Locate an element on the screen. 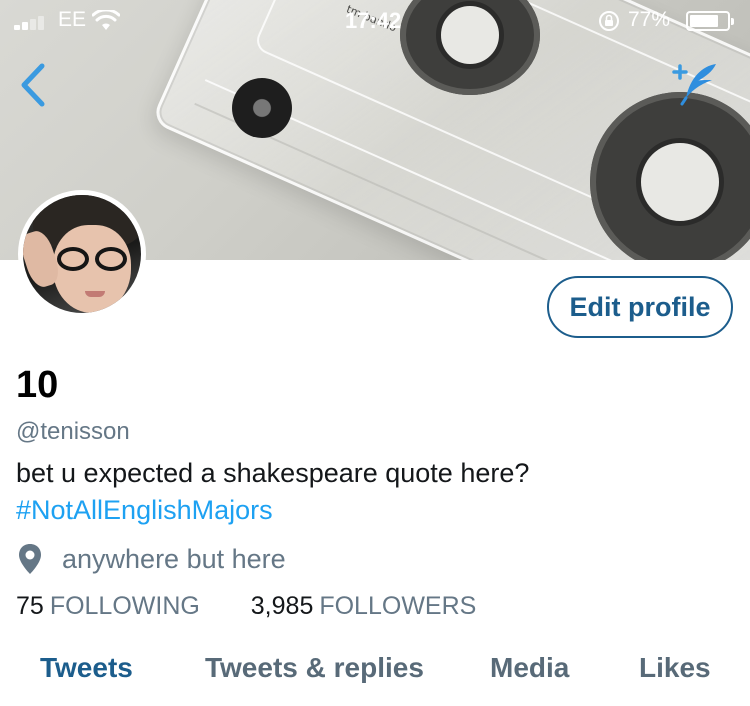 The width and height of the screenshot is (750, 706). clock: 17:42 is located at coordinates (373, 20).